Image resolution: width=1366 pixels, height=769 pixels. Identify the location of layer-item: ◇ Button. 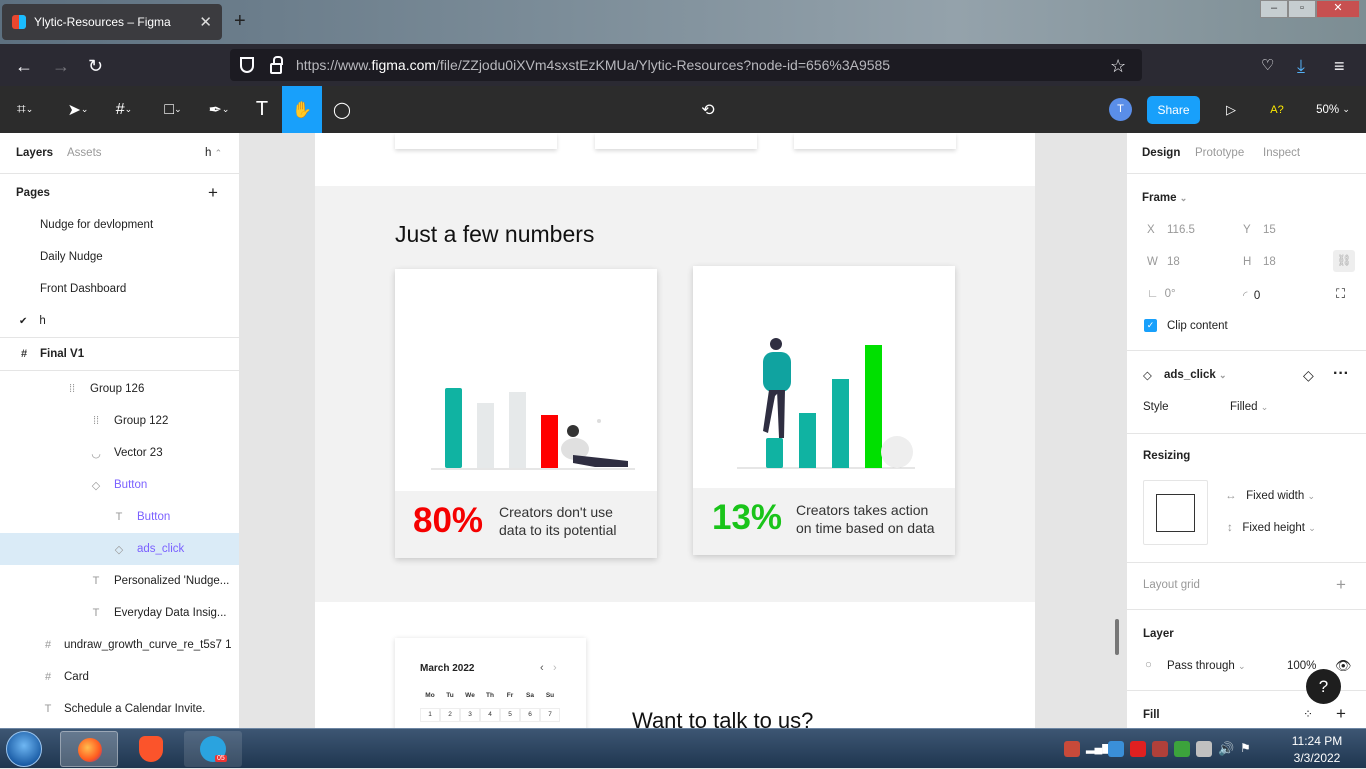
(119, 485).